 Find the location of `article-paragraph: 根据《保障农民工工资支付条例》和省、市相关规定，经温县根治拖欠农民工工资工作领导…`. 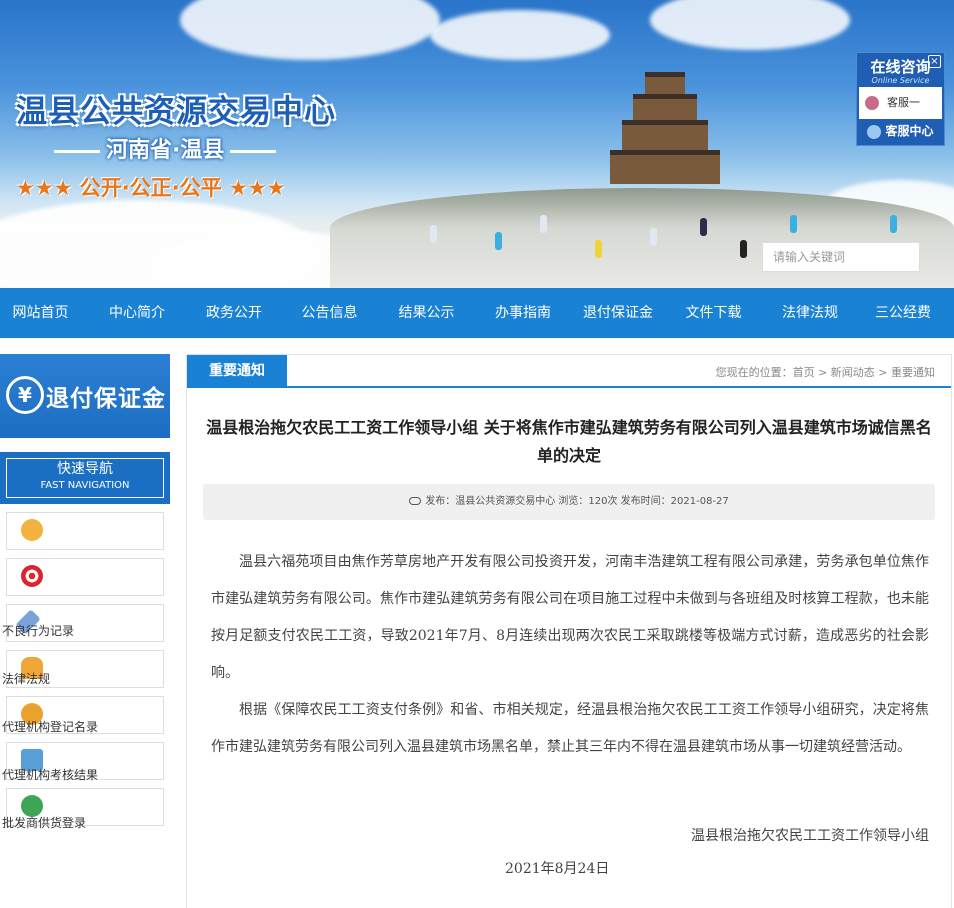

article-paragraph: 根据《保障农民工工资支付条例》和省、市相关规定，经温县根治拖欠农民工工资工作领导… is located at coordinates (570, 728).